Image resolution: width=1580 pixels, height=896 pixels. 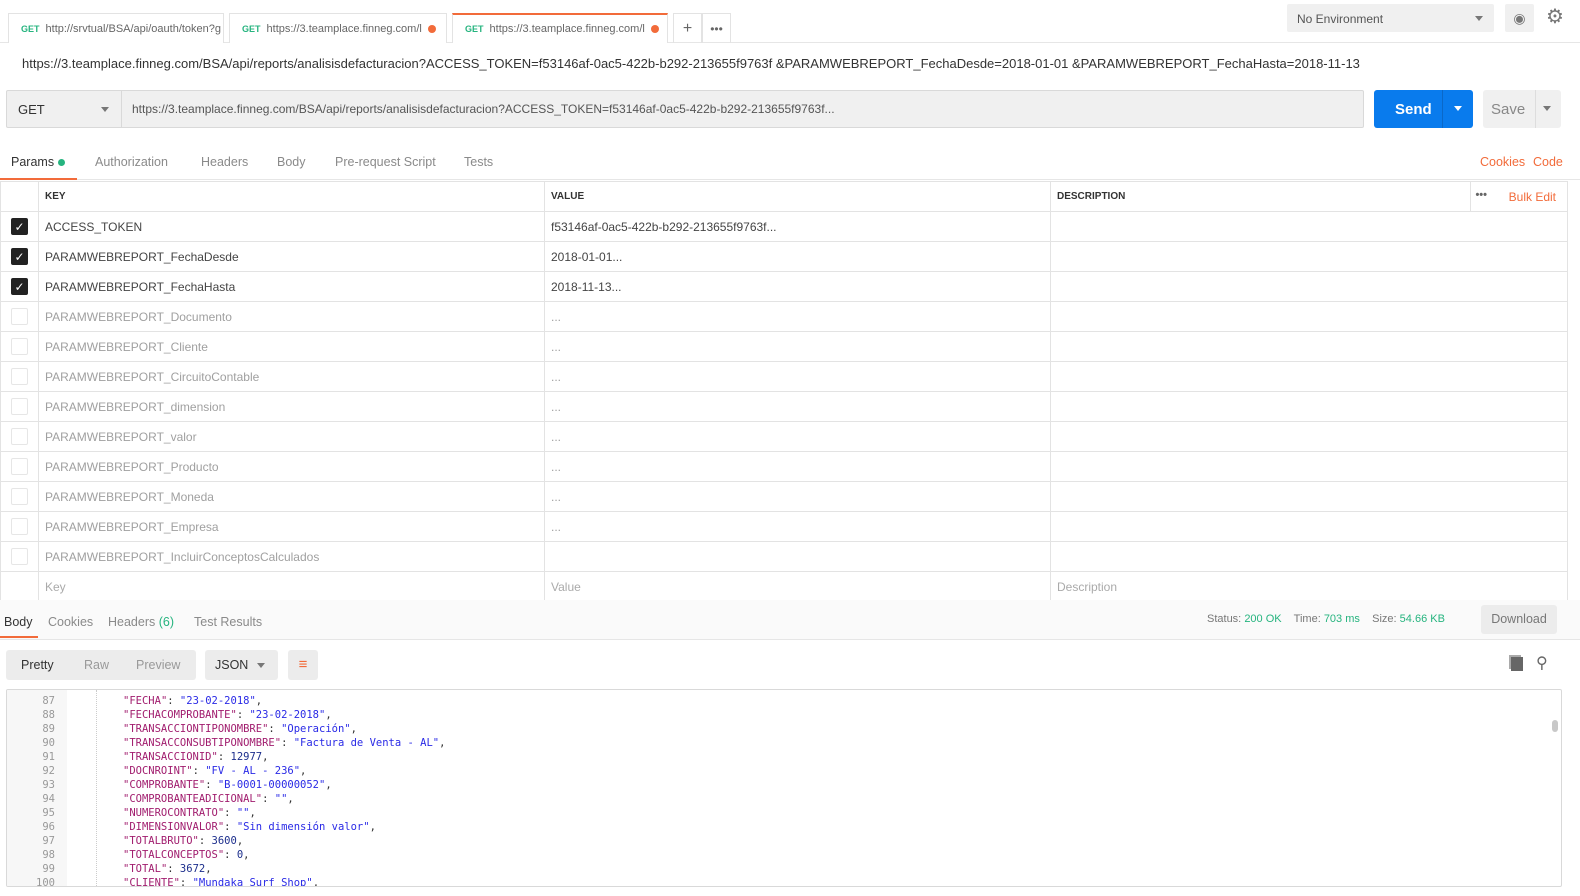 I want to click on response-tab-cookies: Cookies, so click(x=70, y=622).